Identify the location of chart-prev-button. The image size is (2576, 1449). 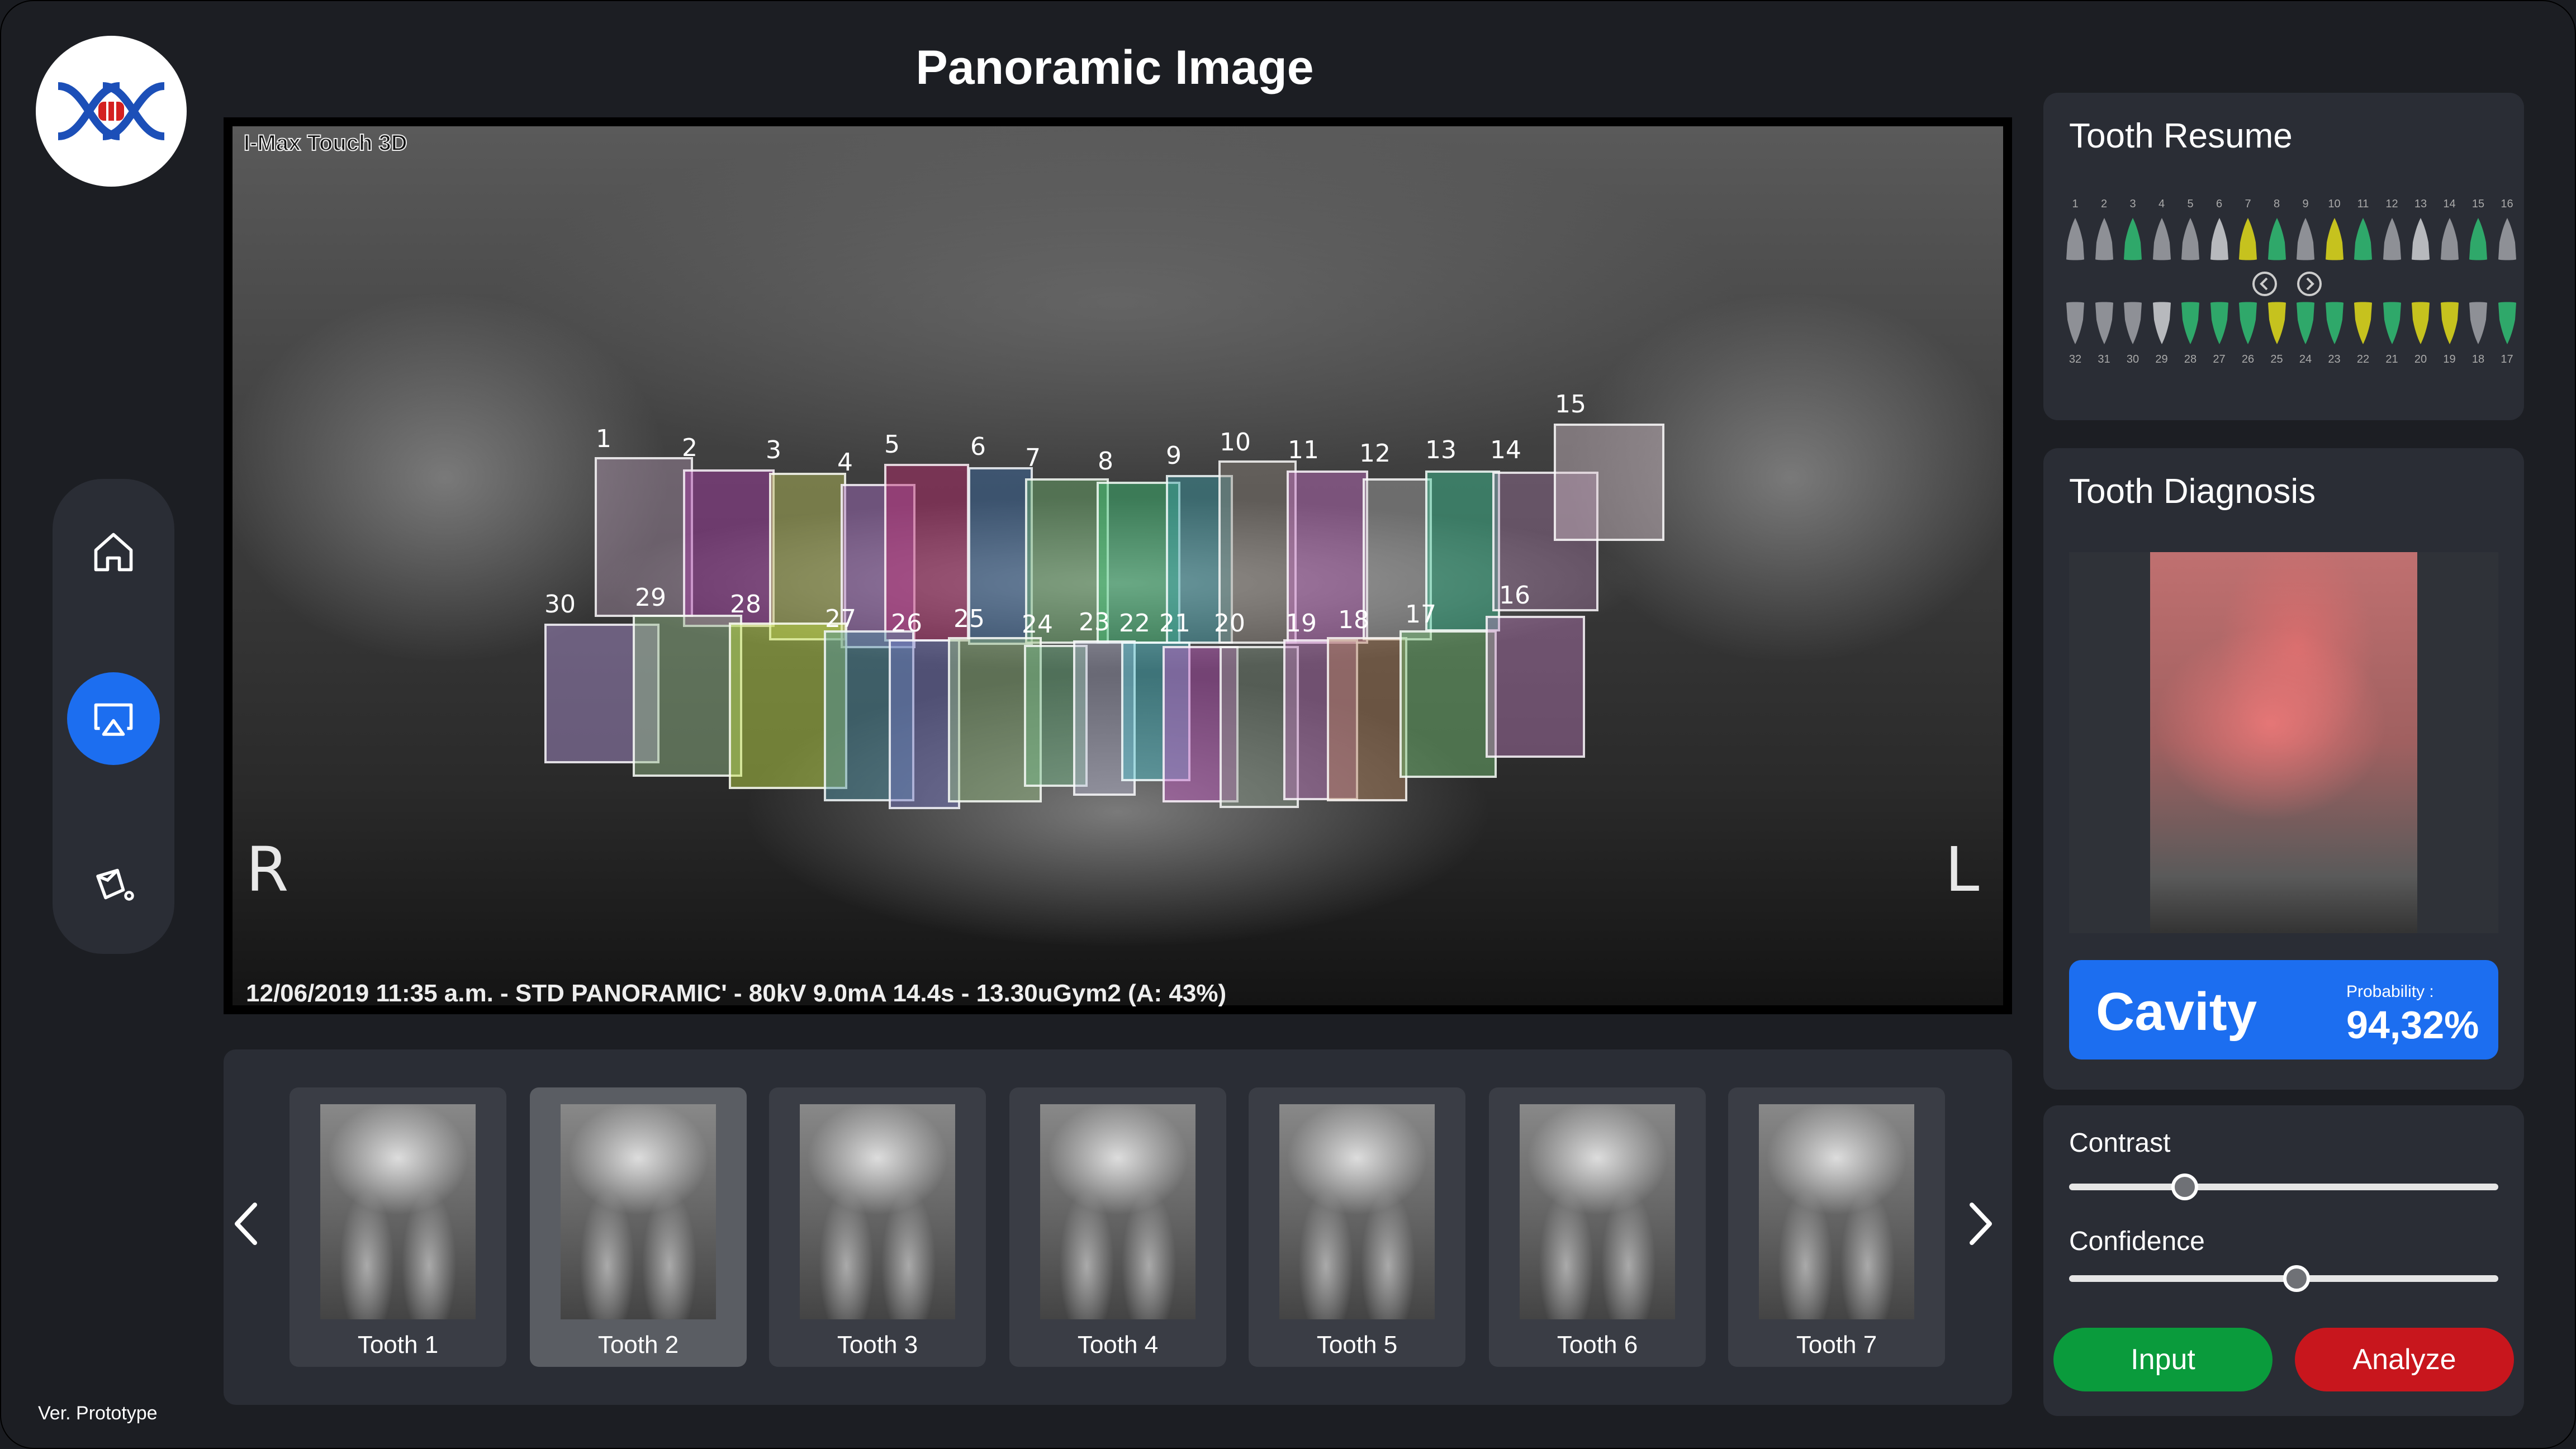
(2264, 285).